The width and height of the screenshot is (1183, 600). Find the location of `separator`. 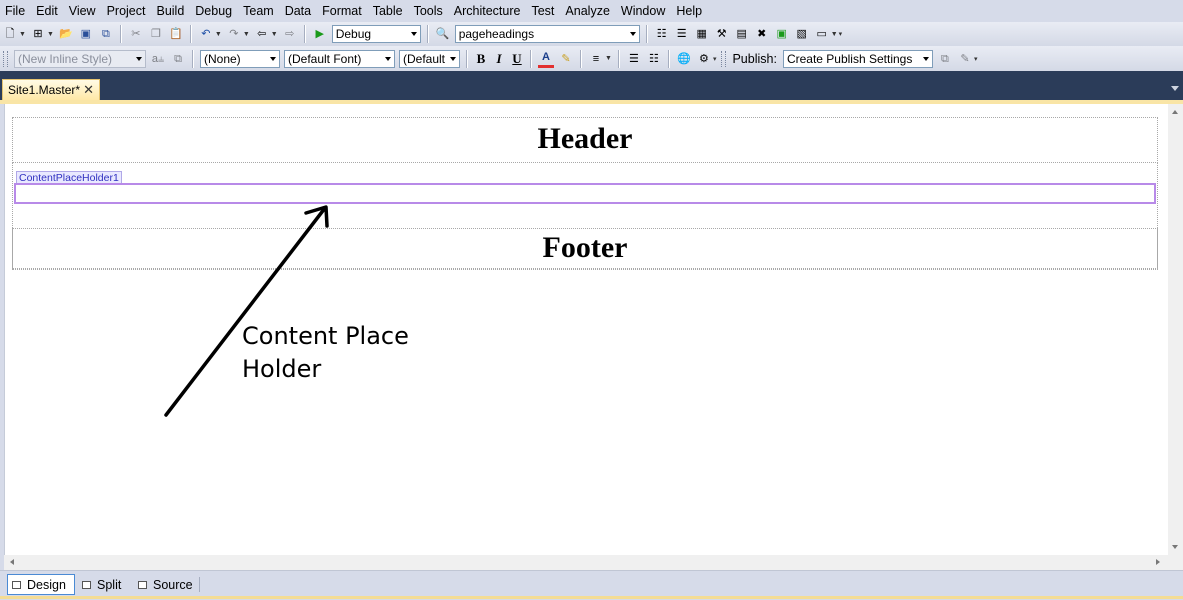

separator is located at coordinates (193, 58).